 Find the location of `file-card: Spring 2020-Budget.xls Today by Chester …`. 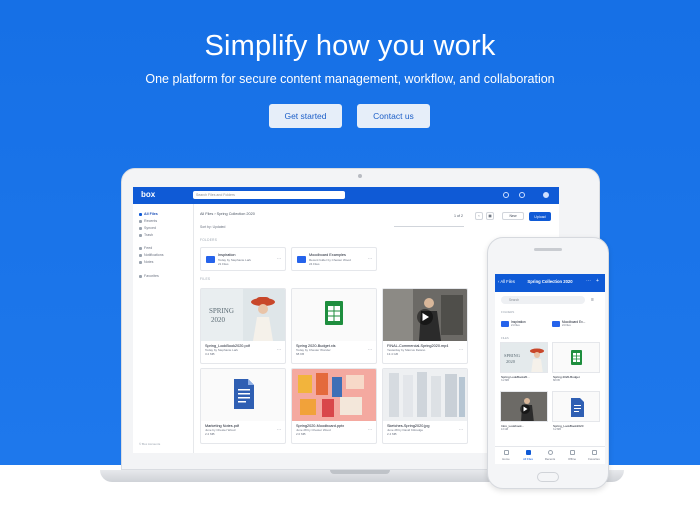

file-card: Spring 2020-Budget.xls Today by Chester … is located at coordinates (334, 326).